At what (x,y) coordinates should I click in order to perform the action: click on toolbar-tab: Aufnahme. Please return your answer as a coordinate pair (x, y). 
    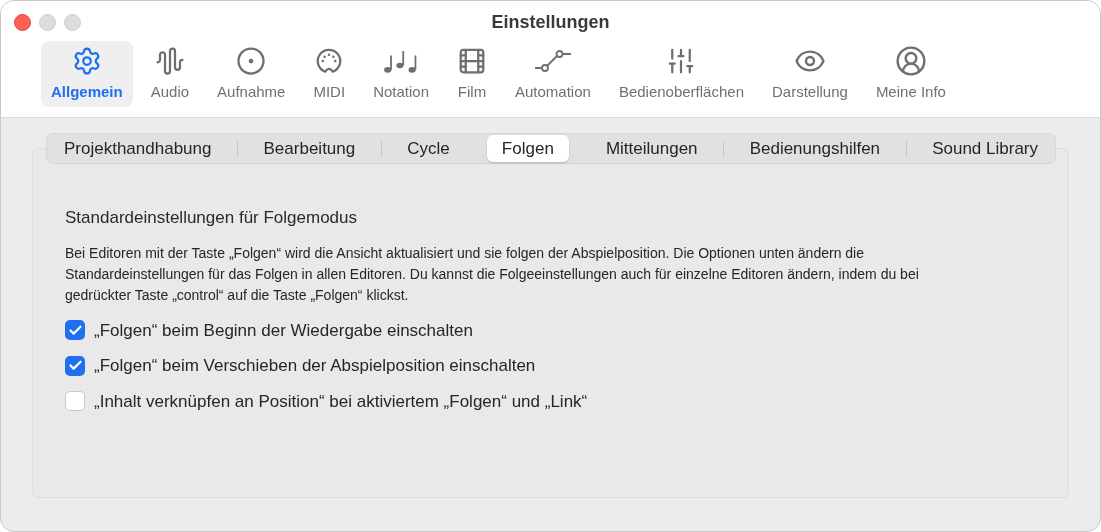
    Looking at the image, I should click on (251, 74).